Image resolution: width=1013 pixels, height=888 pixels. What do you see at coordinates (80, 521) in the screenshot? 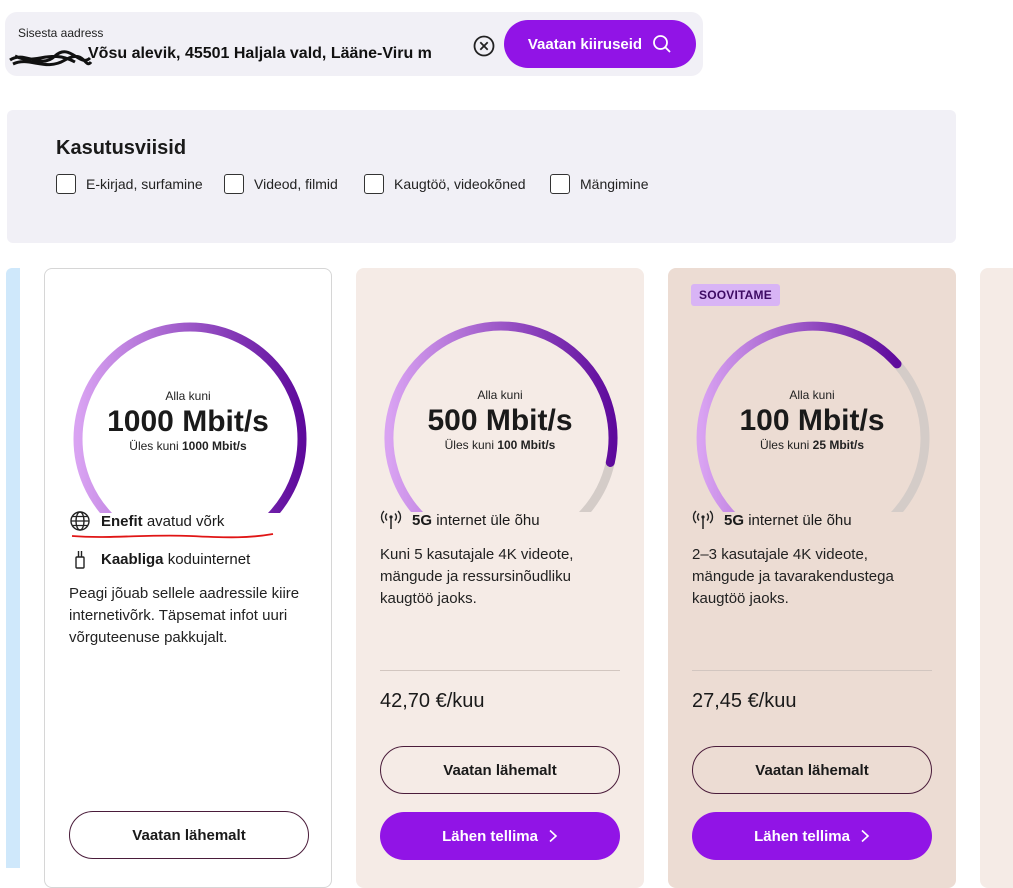
I see `globe-icon` at bounding box center [80, 521].